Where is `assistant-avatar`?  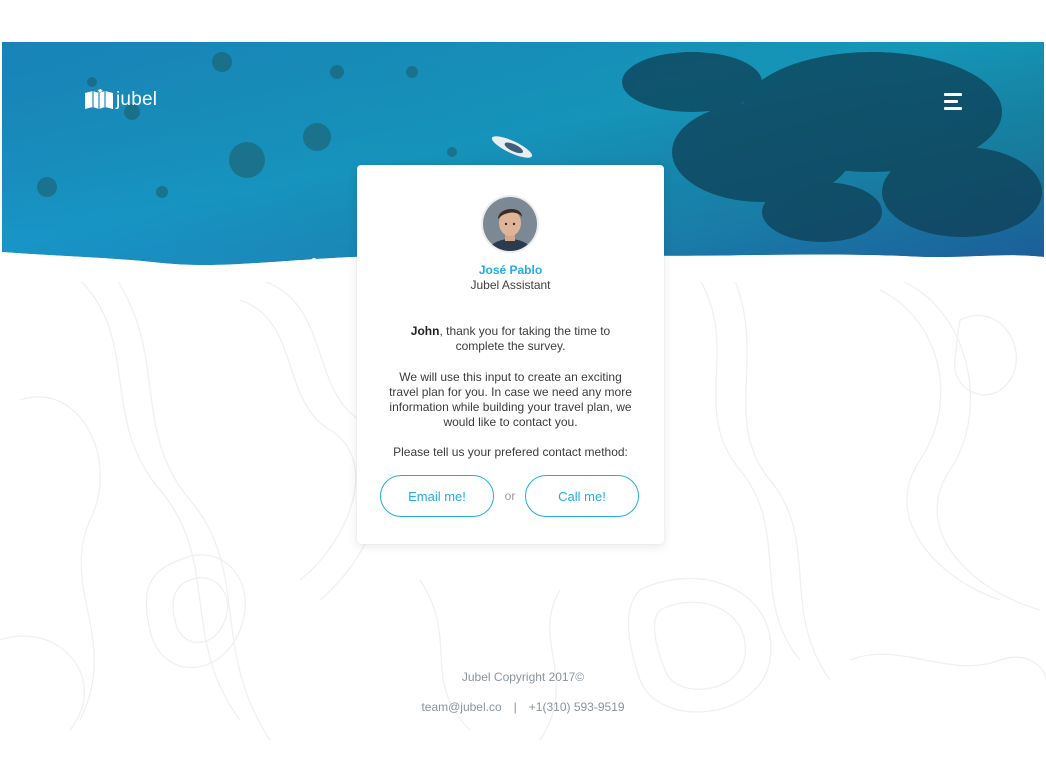
assistant-avatar is located at coordinates (510, 224).